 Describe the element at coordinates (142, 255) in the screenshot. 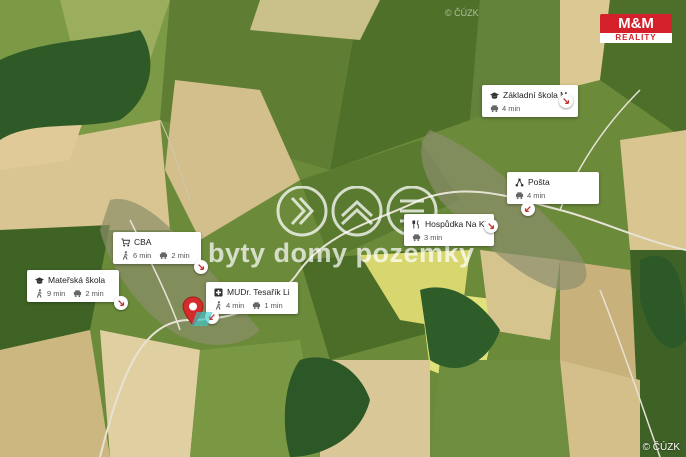

I see `poi-walk-time: 6 min` at that location.